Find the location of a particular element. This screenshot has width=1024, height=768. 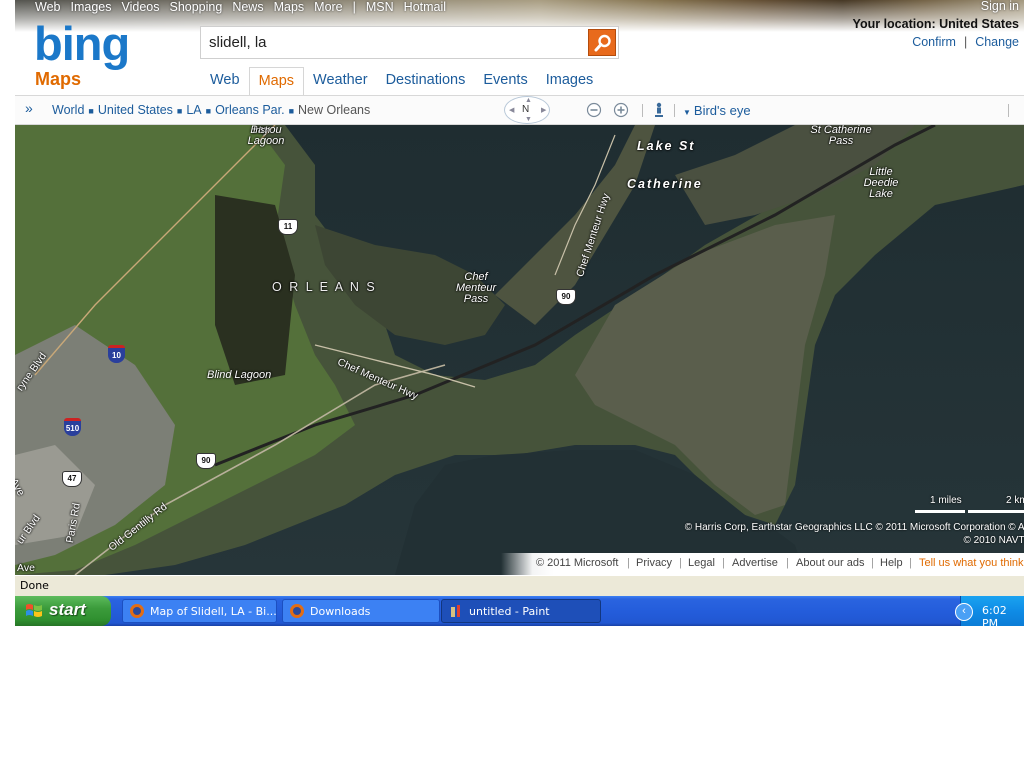

search-button is located at coordinates (602, 42).